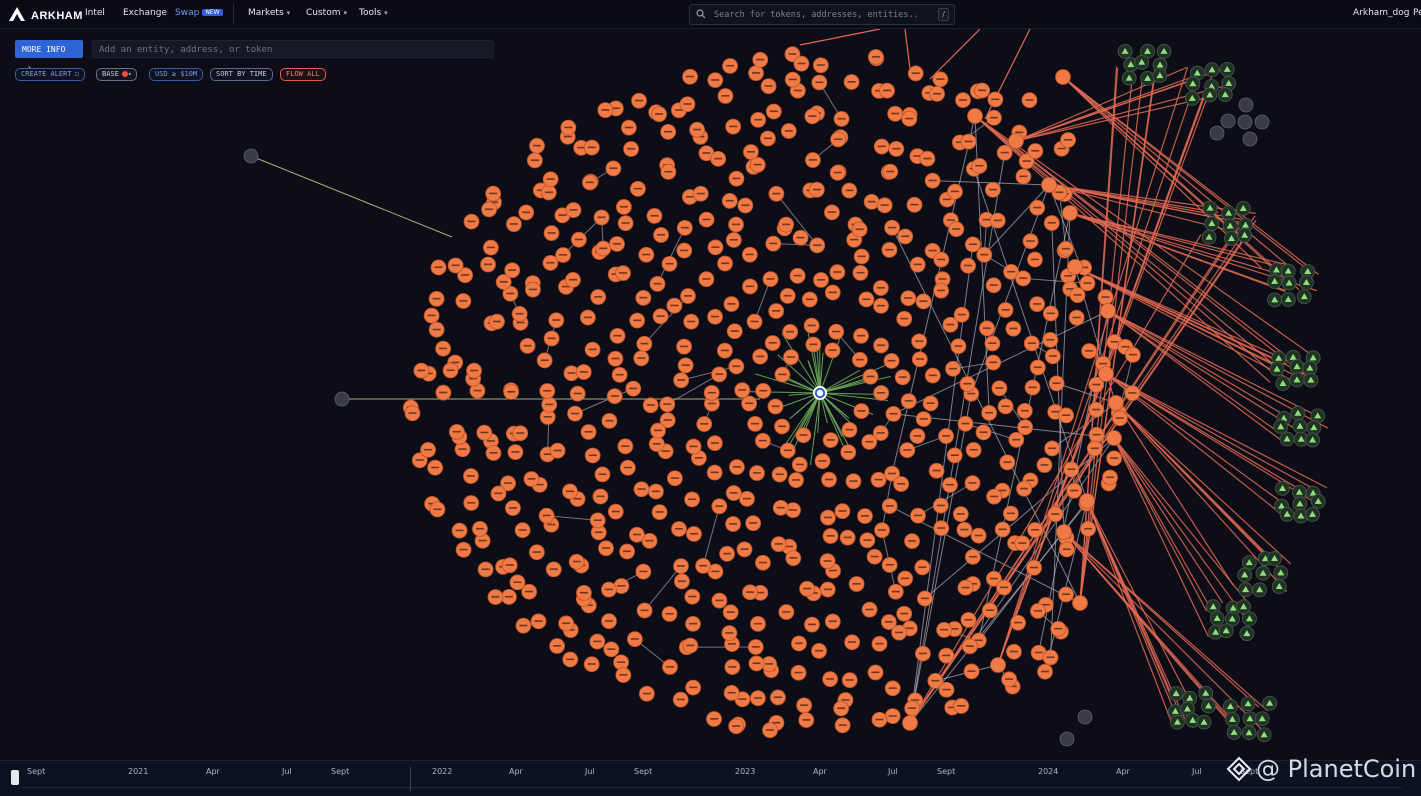 This screenshot has width=1421, height=796. What do you see at coordinates (1417, 13) in the screenshot?
I see `account-menu-label: Pe` at bounding box center [1417, 13].